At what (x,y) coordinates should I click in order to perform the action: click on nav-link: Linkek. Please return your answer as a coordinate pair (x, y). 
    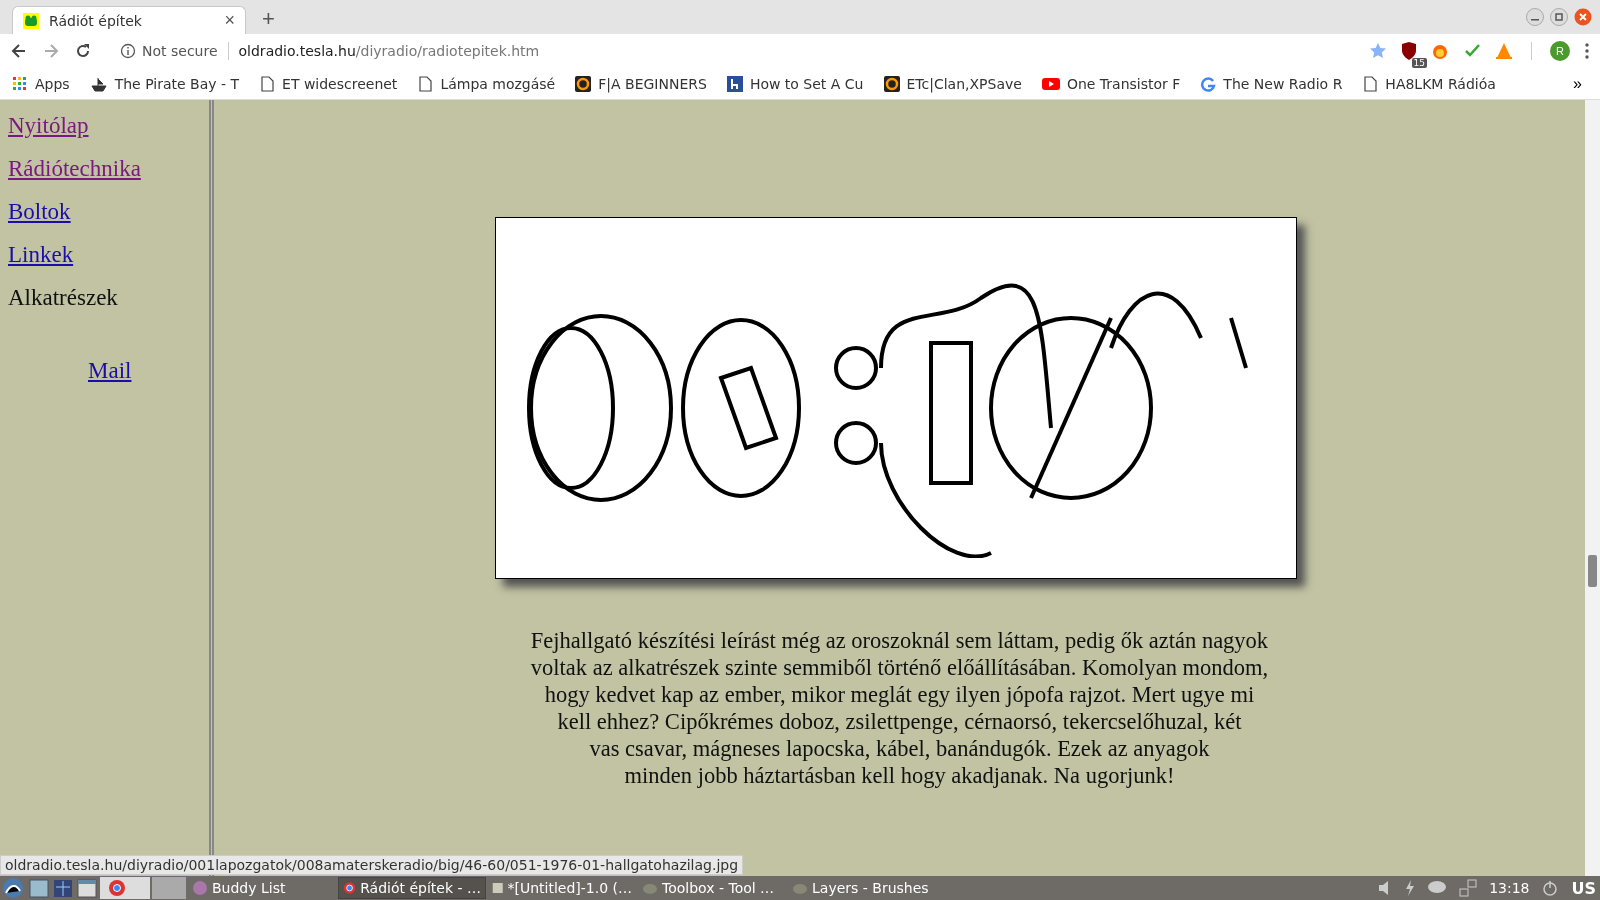
    Looking at the image, I should click on (104, 254).